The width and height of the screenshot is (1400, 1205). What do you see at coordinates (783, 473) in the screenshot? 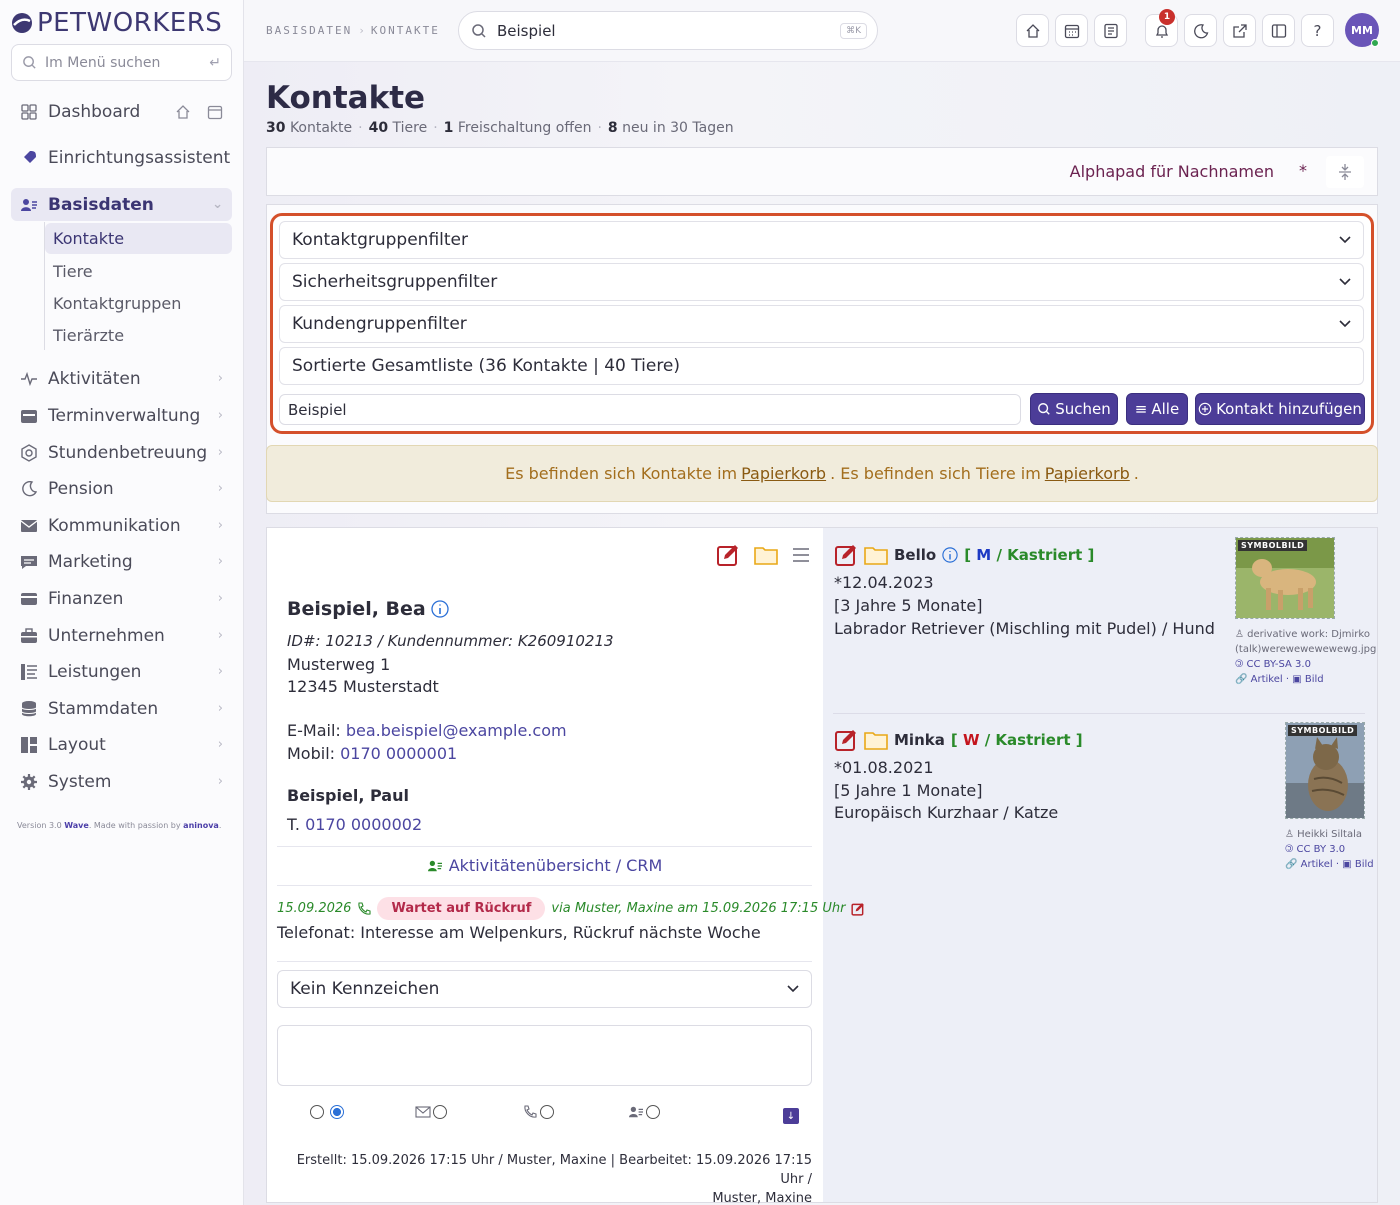
I see `contacts-trash-link: Papierkorb` at bounding box center [783, 473].